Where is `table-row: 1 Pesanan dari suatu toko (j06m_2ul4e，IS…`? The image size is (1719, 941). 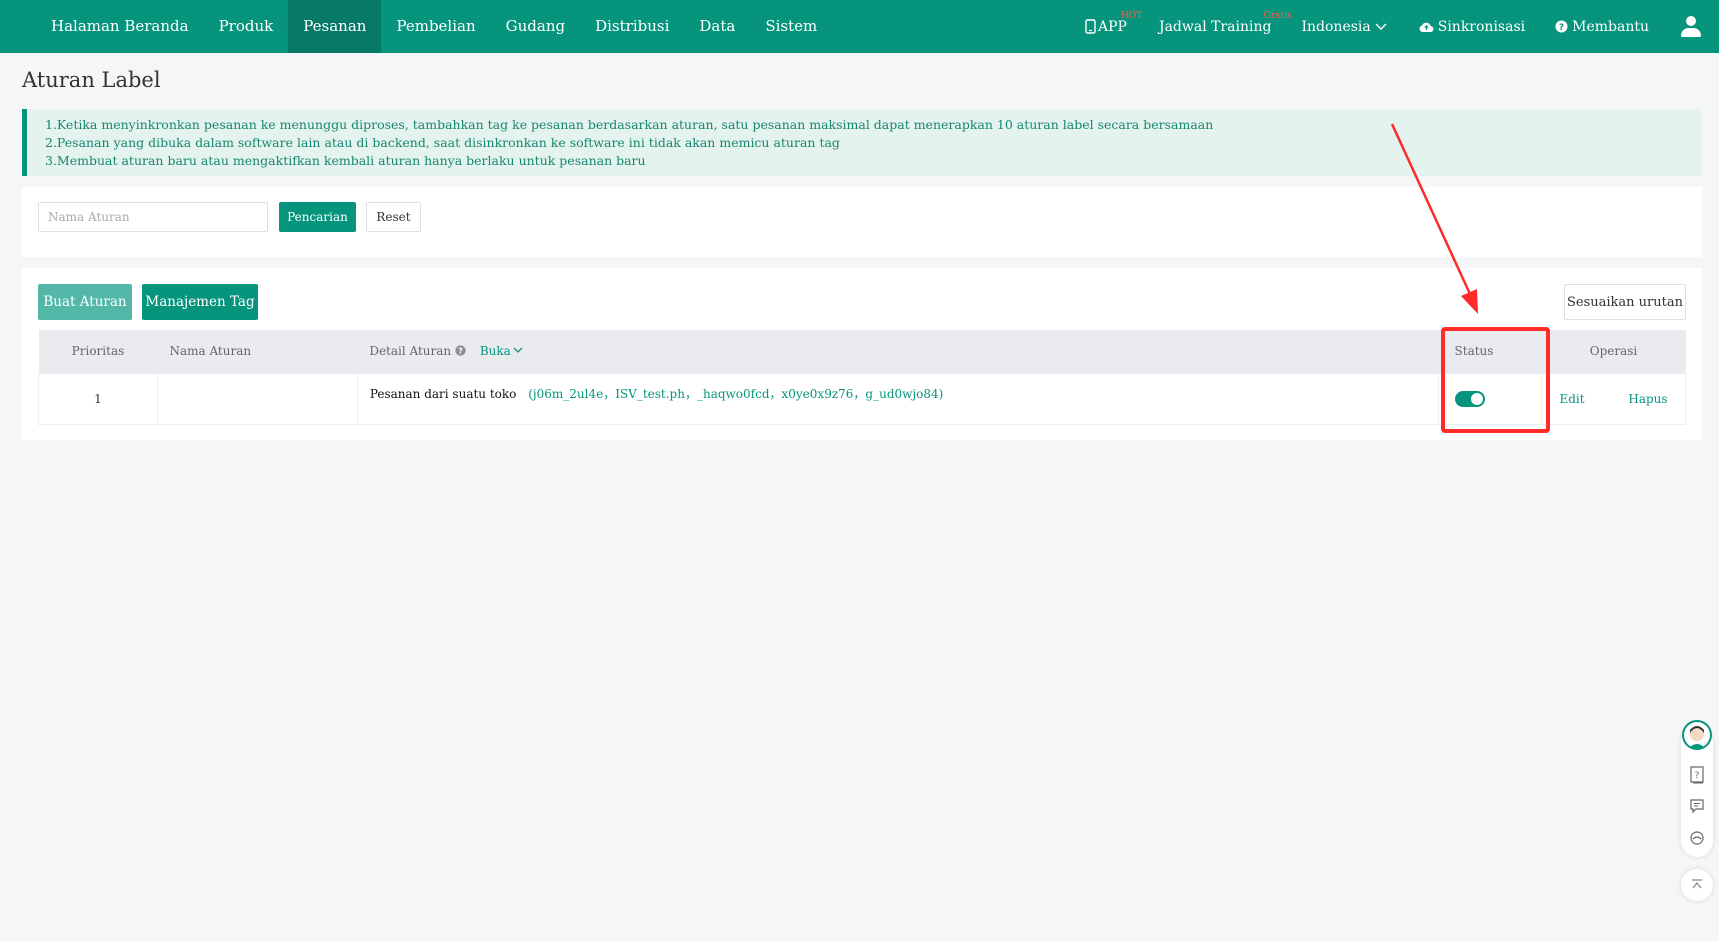
table-row: 1 Pesanan dari suatu toko (j06m_2ul4e，IS… is located at coordinates (862, 398).